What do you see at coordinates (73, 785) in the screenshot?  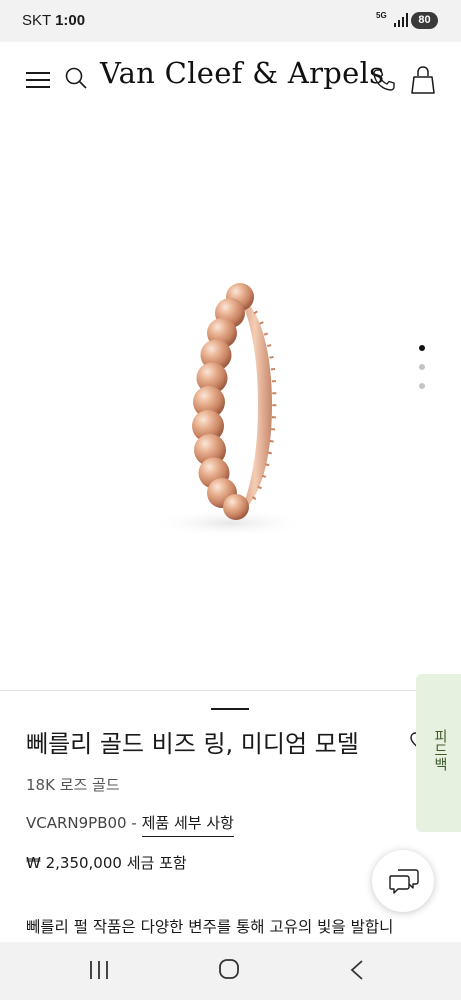 I see `product-material: 18K 로즈 골드` at bounding box center [73, 785].